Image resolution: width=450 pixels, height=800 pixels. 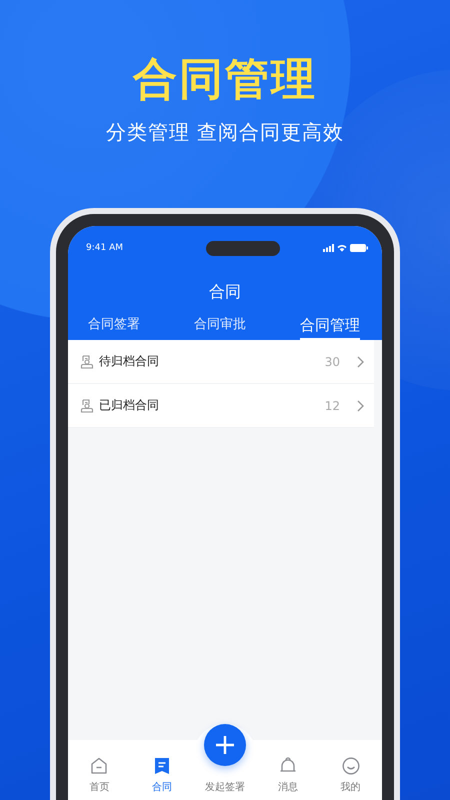 I want to click on row-label: 已归档合同, so click(x=129, y=405).